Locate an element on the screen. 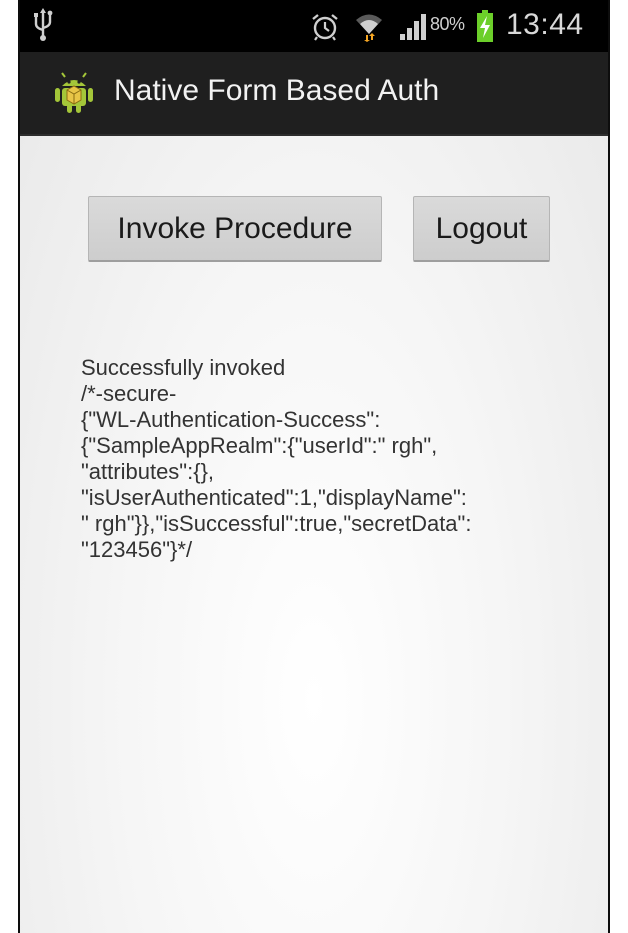 This screenshot has width=628, height=933. battery-charging-icon is located at coordinates (485, 26).